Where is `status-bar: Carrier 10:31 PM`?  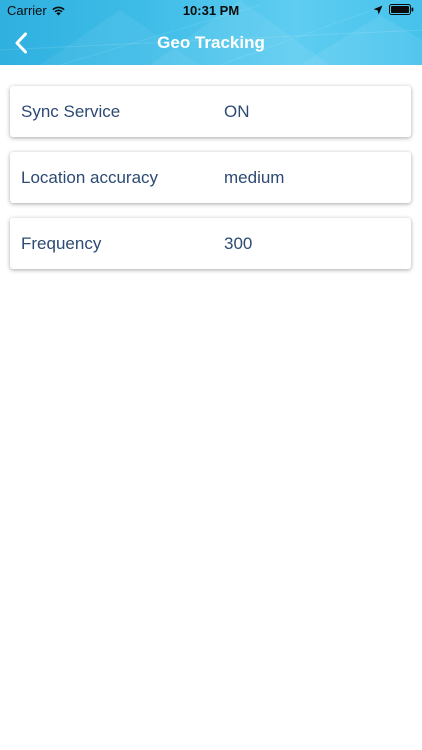
status-bar: Carrier 10:31 PM is located at coordinates (211, 11).